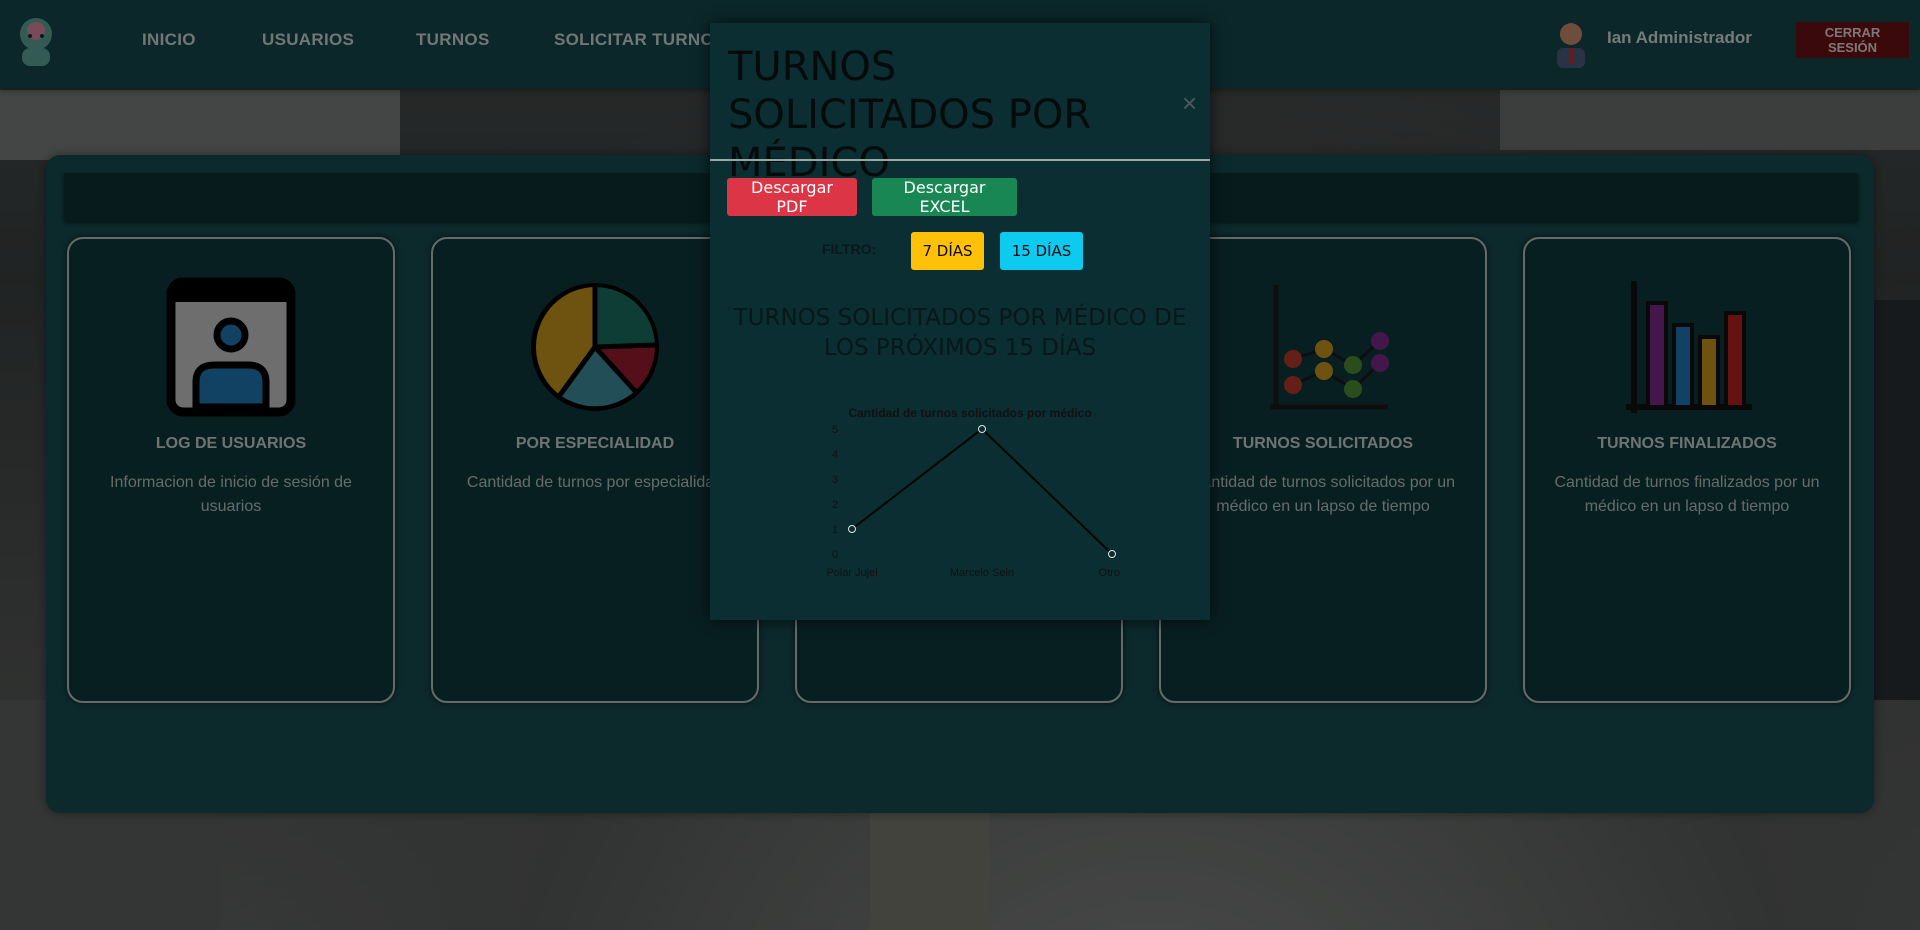  I want to click on x-tick-label: Otros, so click(1109, 573).